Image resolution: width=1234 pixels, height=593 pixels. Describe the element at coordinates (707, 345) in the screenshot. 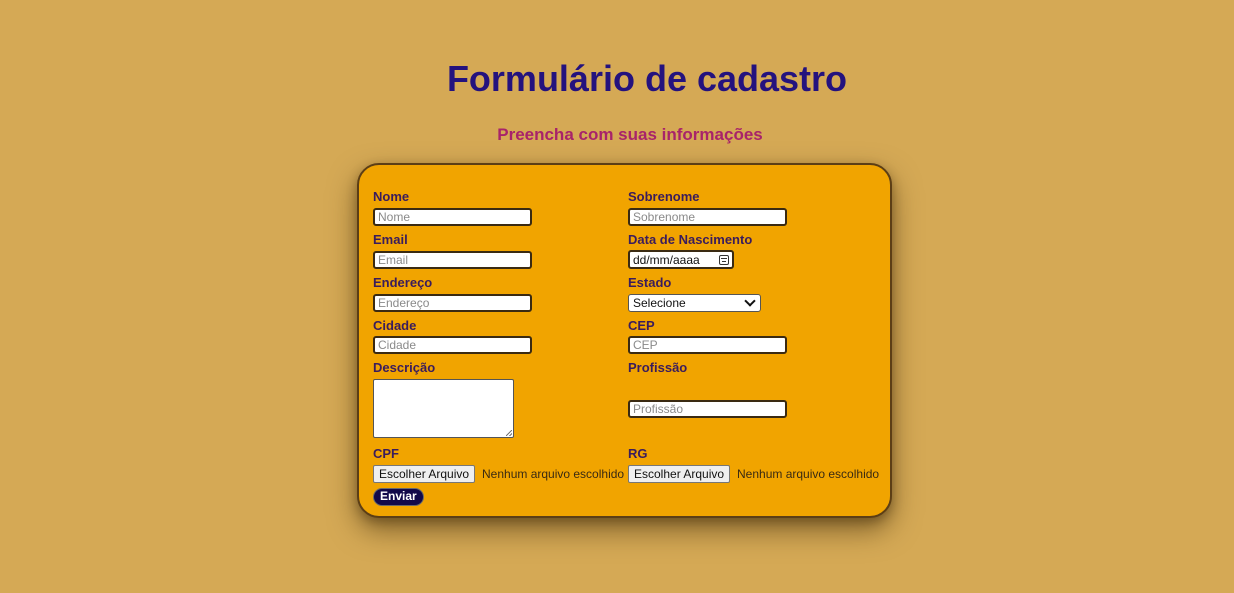

I see `cep-input` at that location.